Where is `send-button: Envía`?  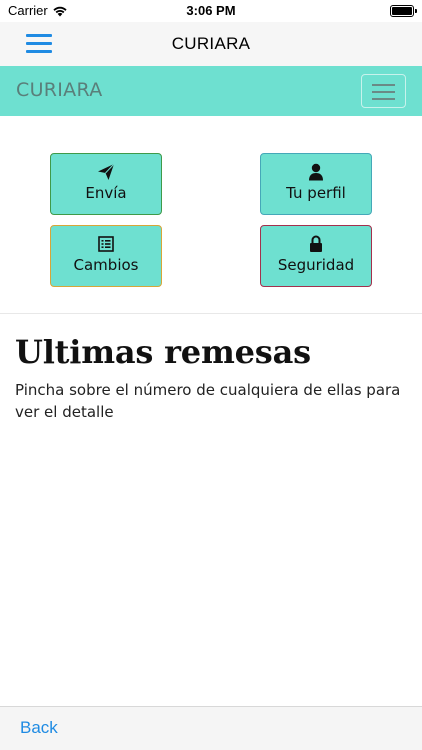 send-button: Envía is located at coordinates (106, 184).